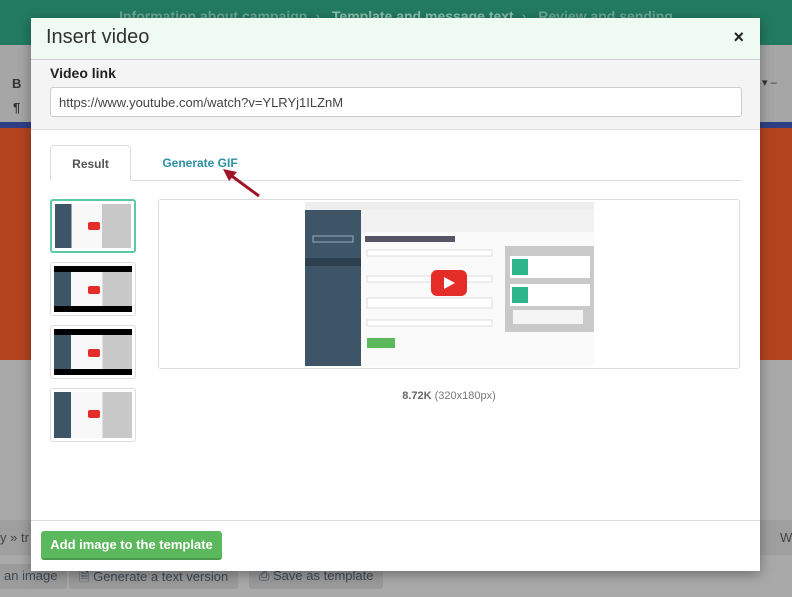  I want to click on document-icon: 🗎, so click(86, 576).